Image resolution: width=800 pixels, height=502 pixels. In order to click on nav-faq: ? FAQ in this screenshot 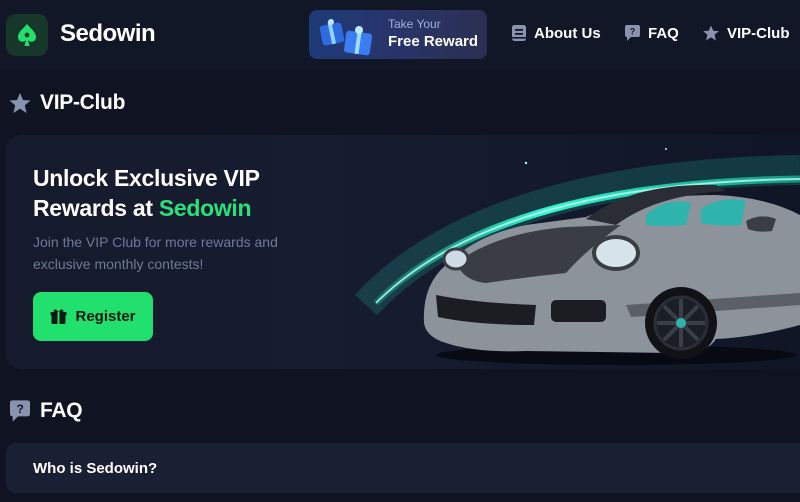, I will do `click(651, 33)`.